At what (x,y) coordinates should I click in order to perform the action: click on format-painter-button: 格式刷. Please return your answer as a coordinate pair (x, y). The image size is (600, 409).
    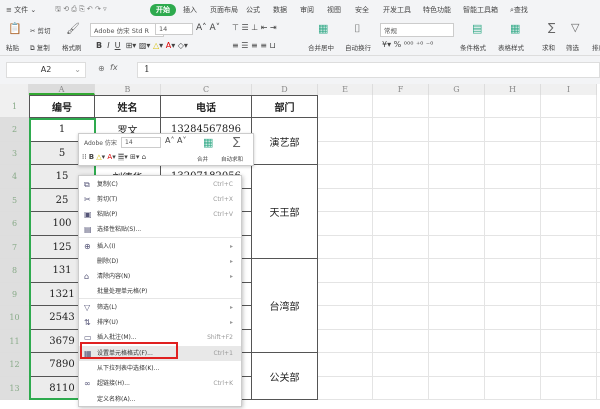
    Looking at the image, I should click on (72, 47).